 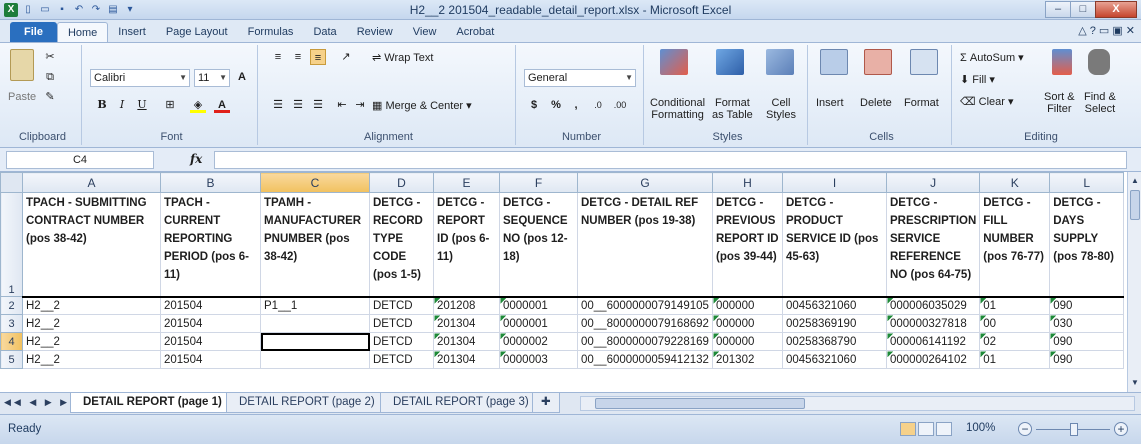 What do you see at coordinates (307, 403) in the screenshot?
I see `sheet-tab-2: DETAIL REPORT (page 2)` at bounding box center [307, 403].